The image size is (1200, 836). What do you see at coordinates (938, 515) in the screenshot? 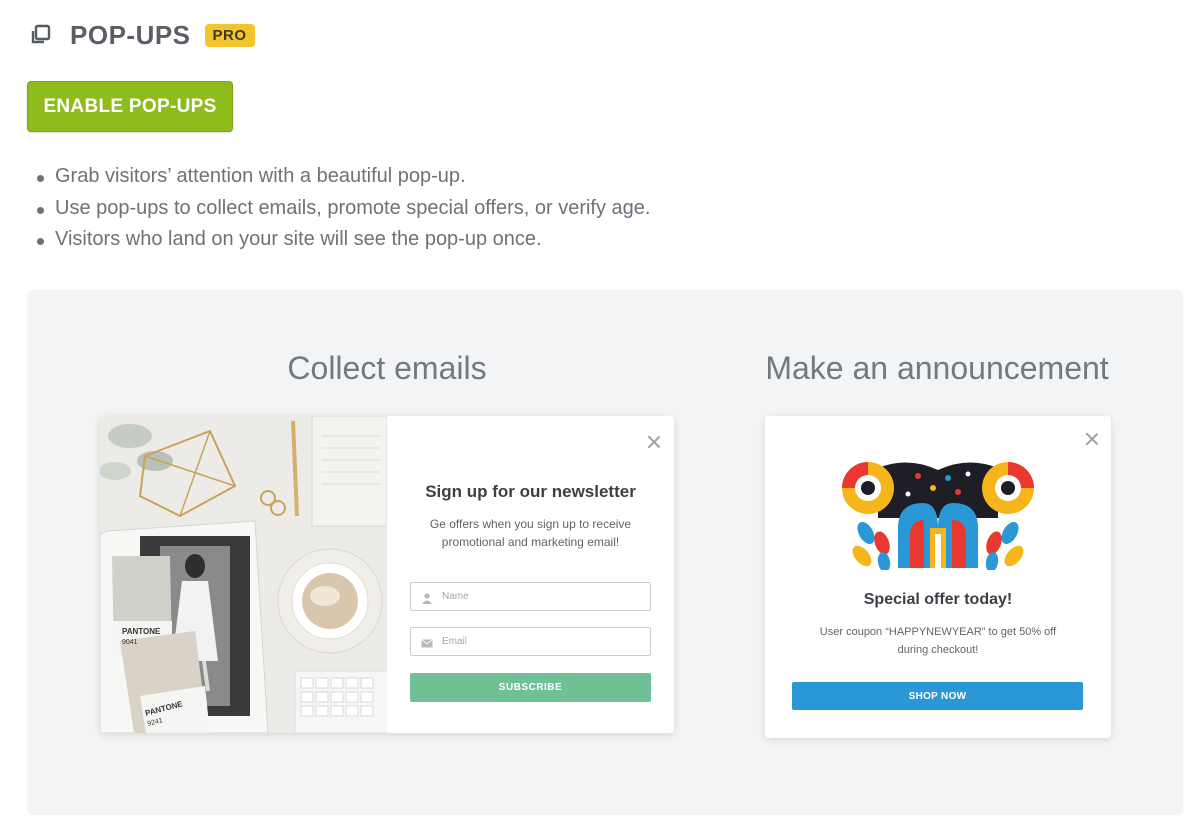
I see `festive-illustration` at bounding box center [938, 515].